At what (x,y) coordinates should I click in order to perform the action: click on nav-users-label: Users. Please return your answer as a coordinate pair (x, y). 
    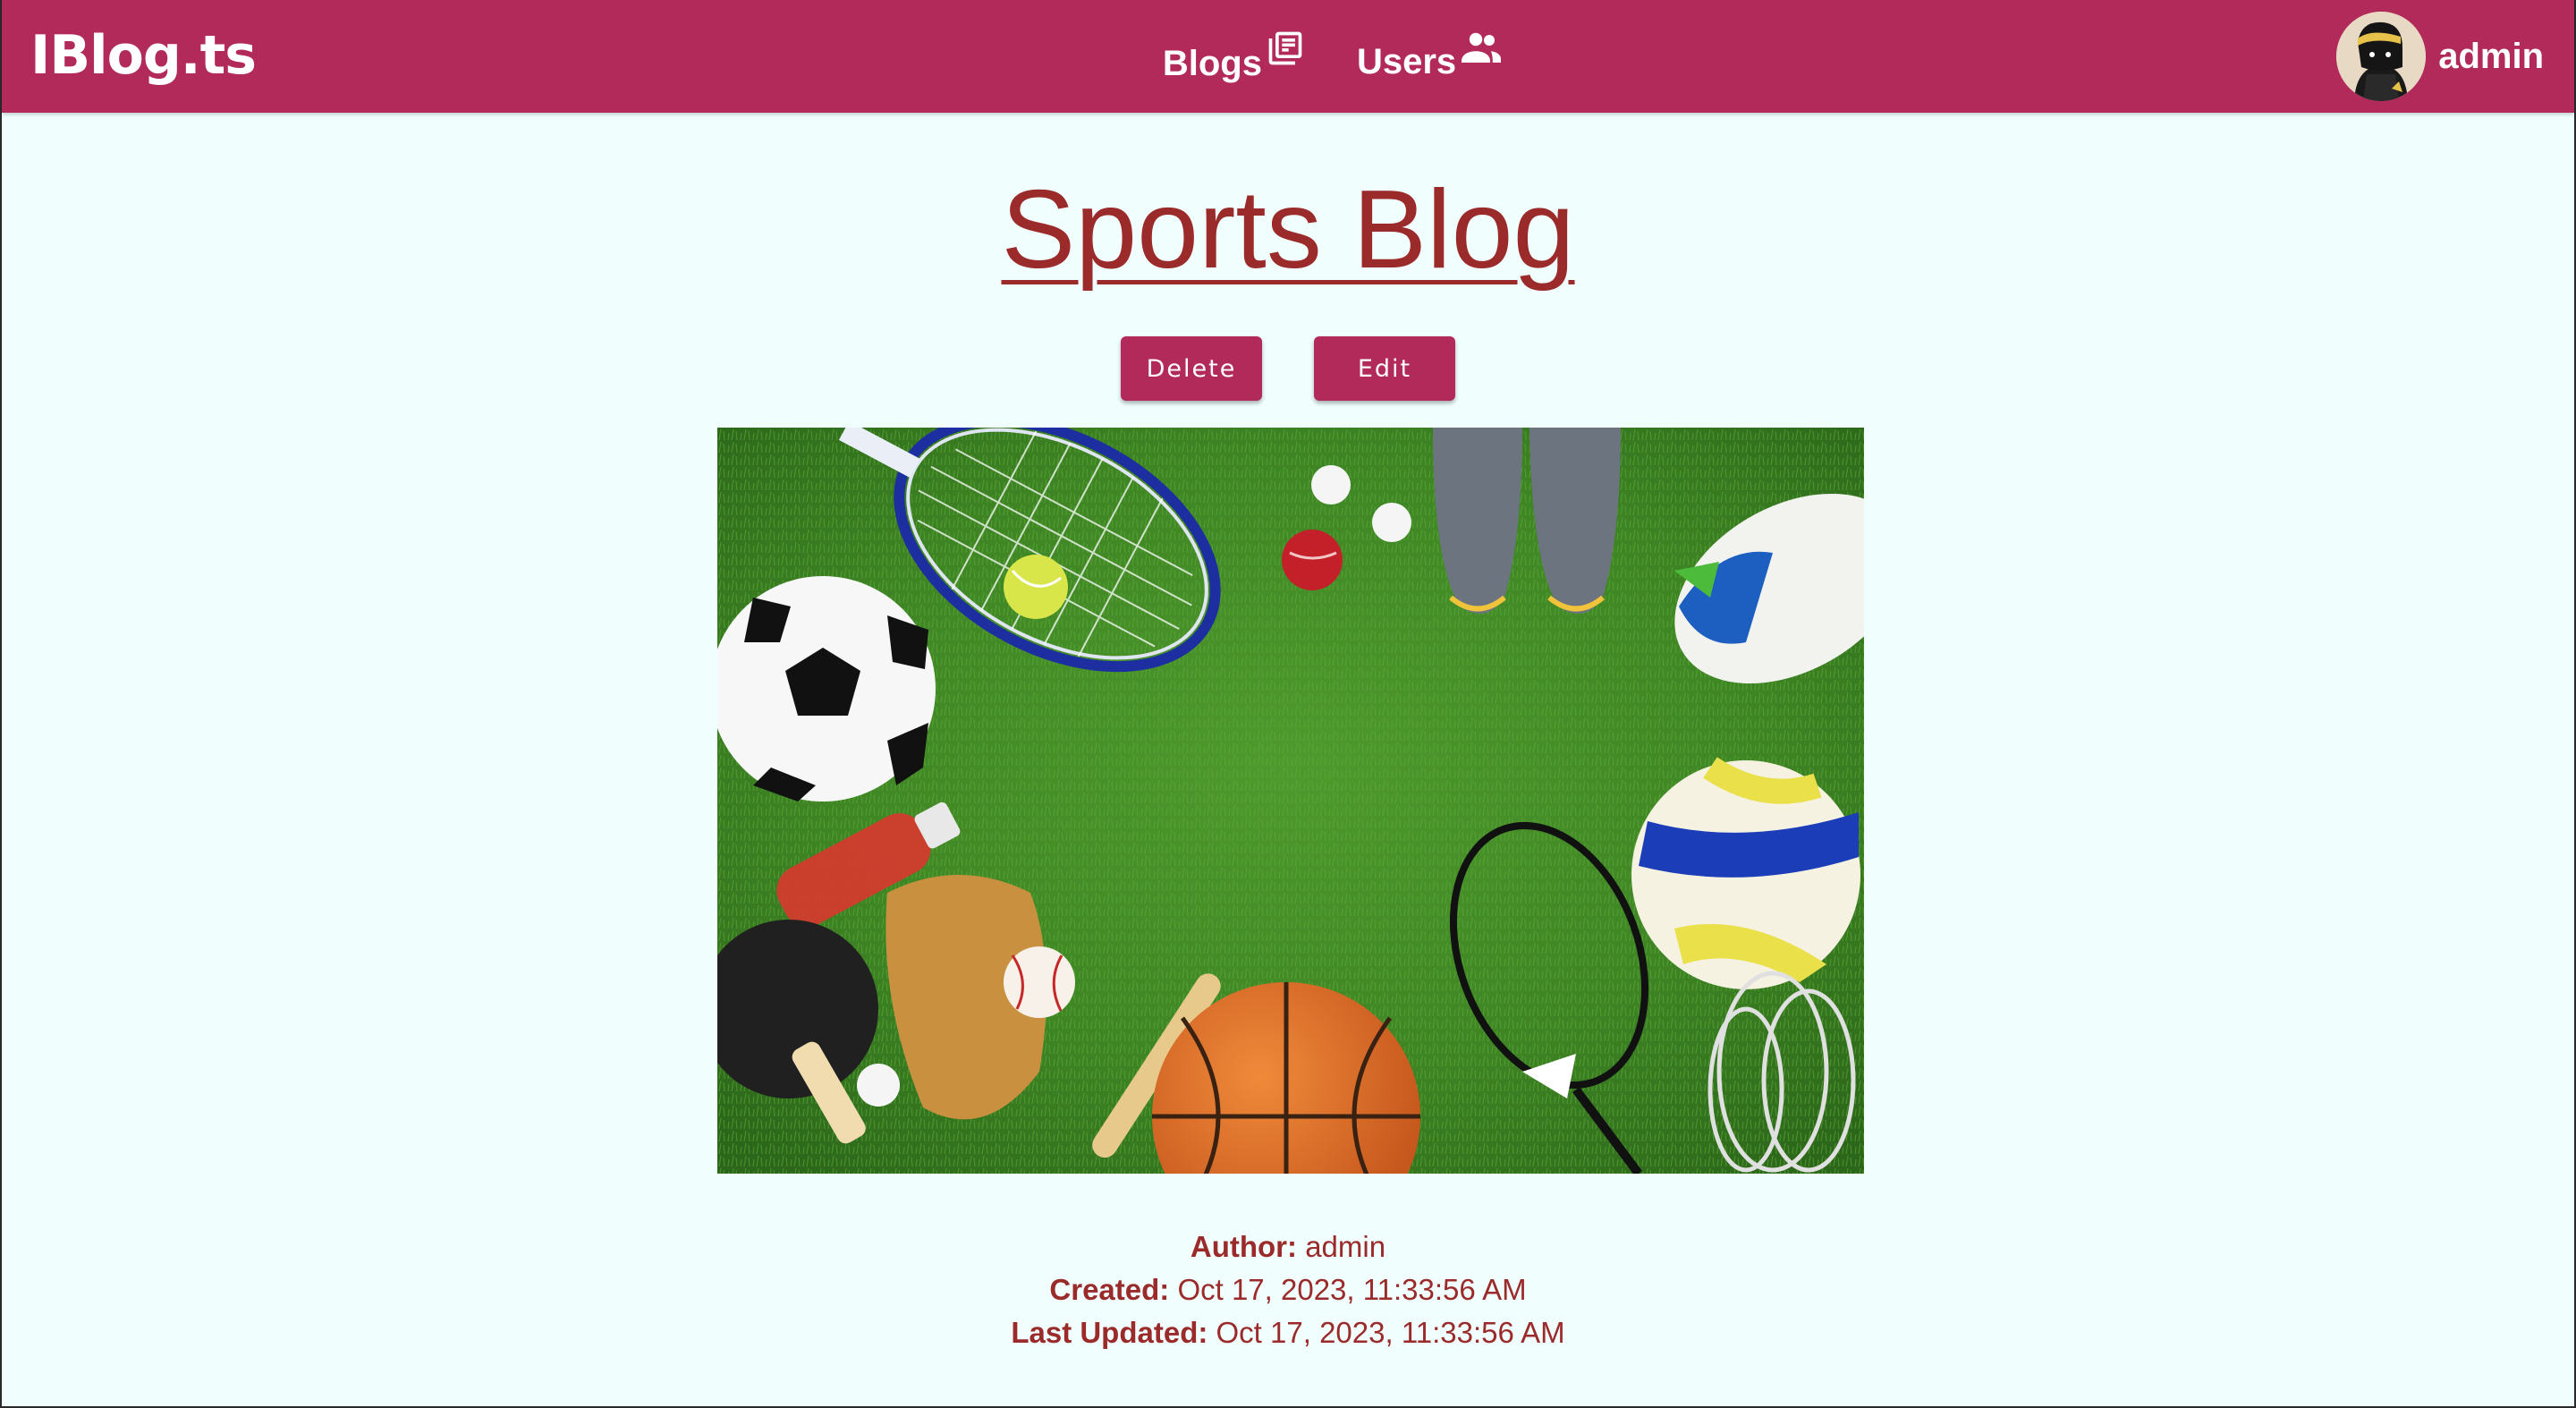
    Looking at the image, I should click on (1406, 62).